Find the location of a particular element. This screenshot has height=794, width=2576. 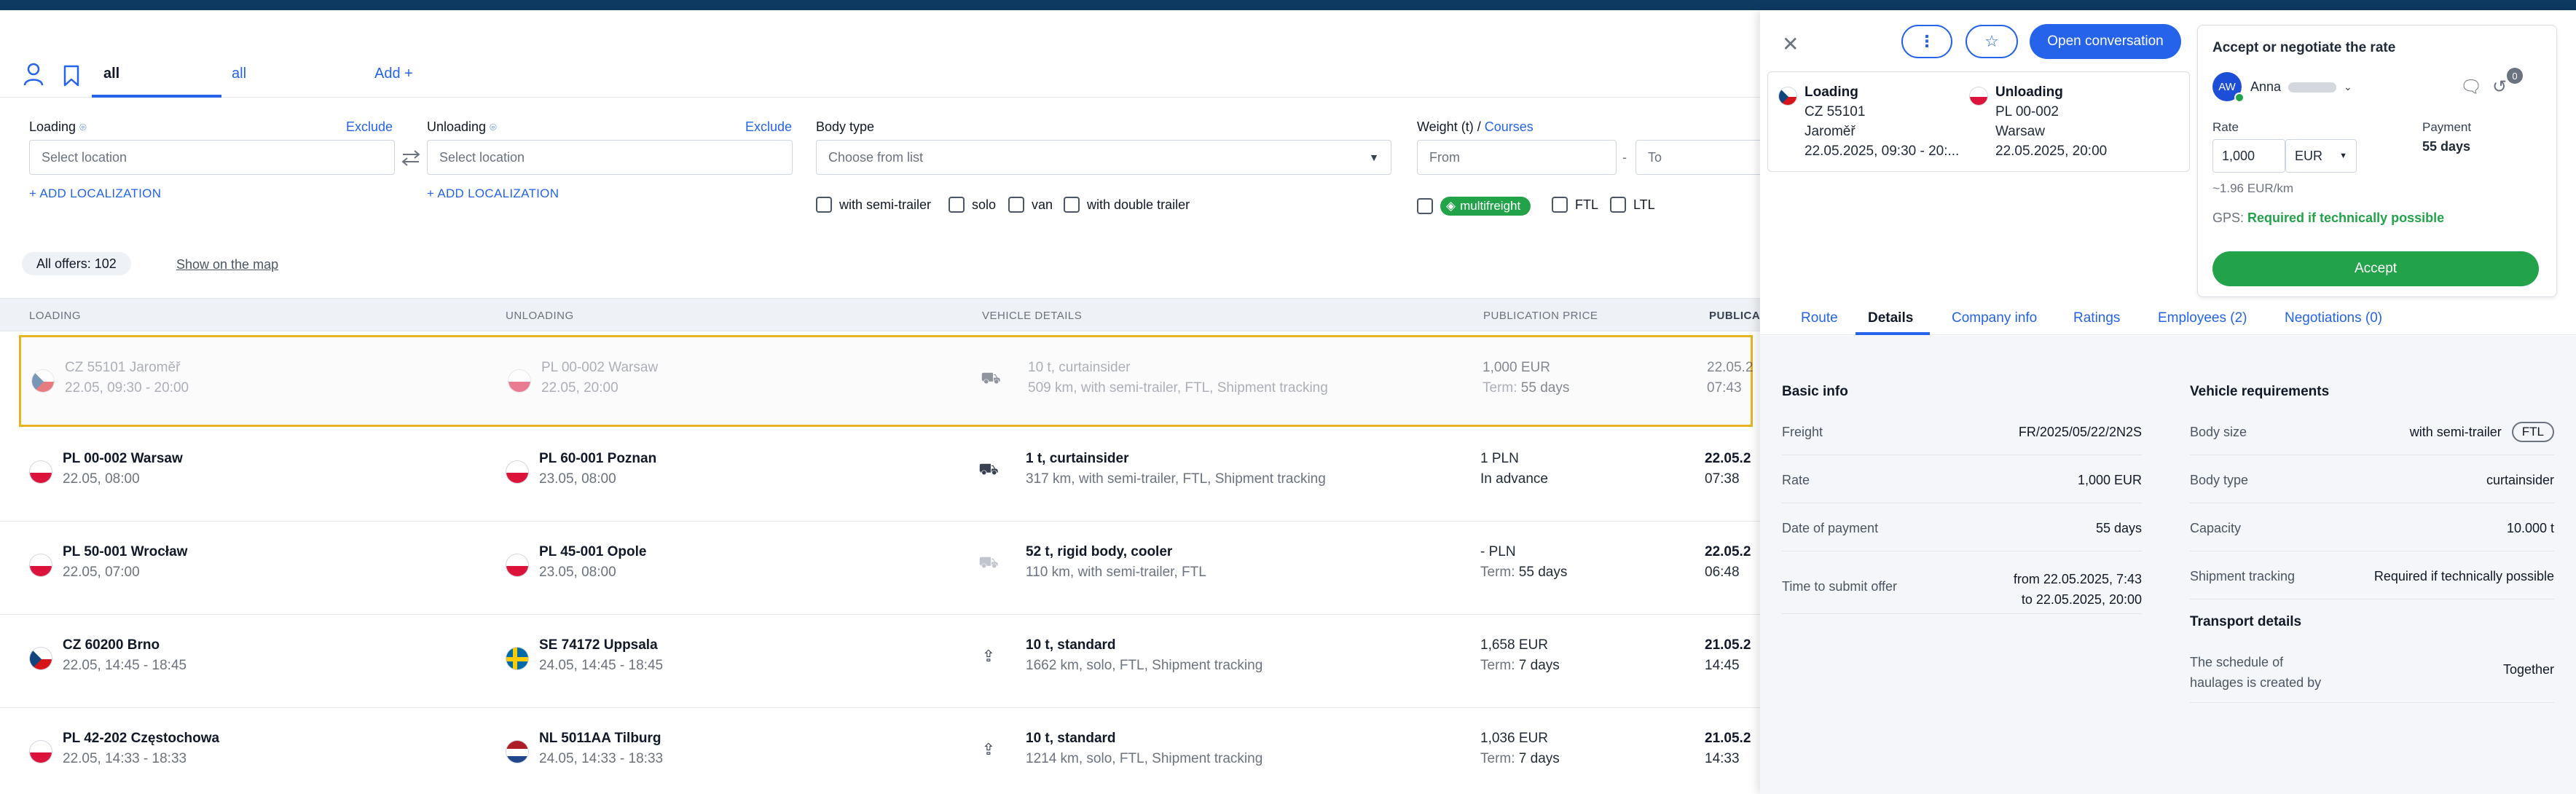

schedule-value: Together is located at coordinates (2528, 669).